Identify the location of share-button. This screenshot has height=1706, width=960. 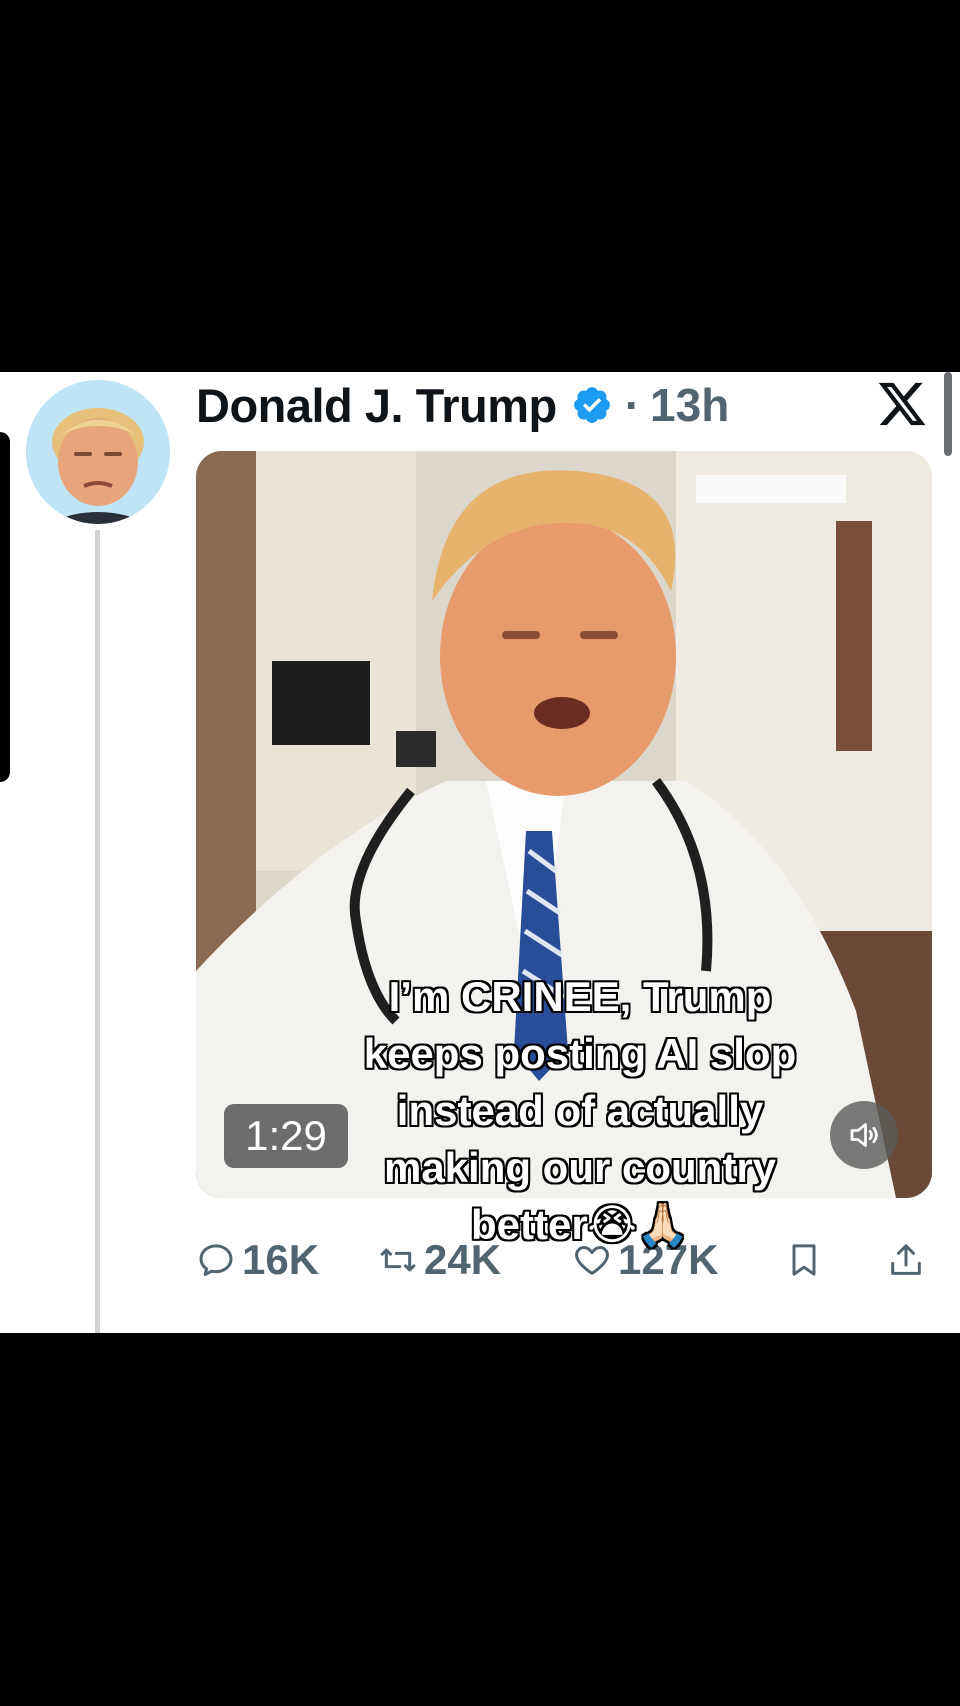
(906, 1260).